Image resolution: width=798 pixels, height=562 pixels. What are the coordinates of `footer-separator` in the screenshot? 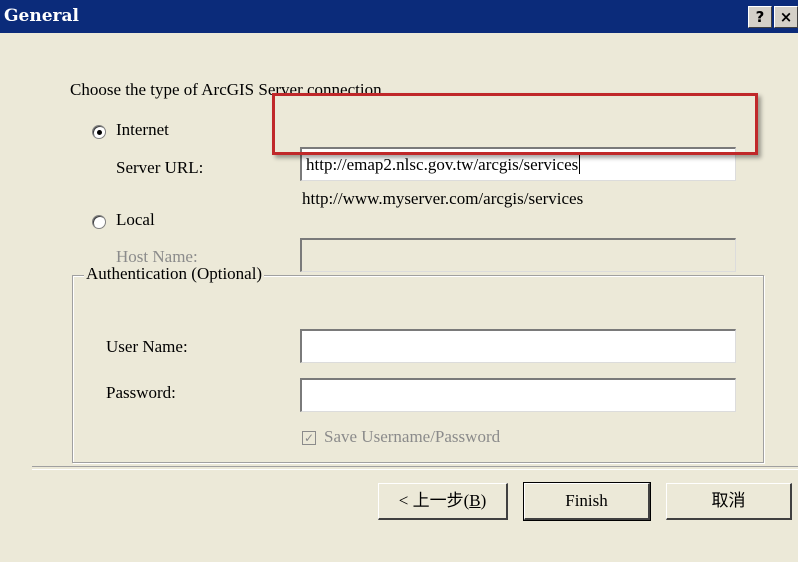 It's located at (415, 468).